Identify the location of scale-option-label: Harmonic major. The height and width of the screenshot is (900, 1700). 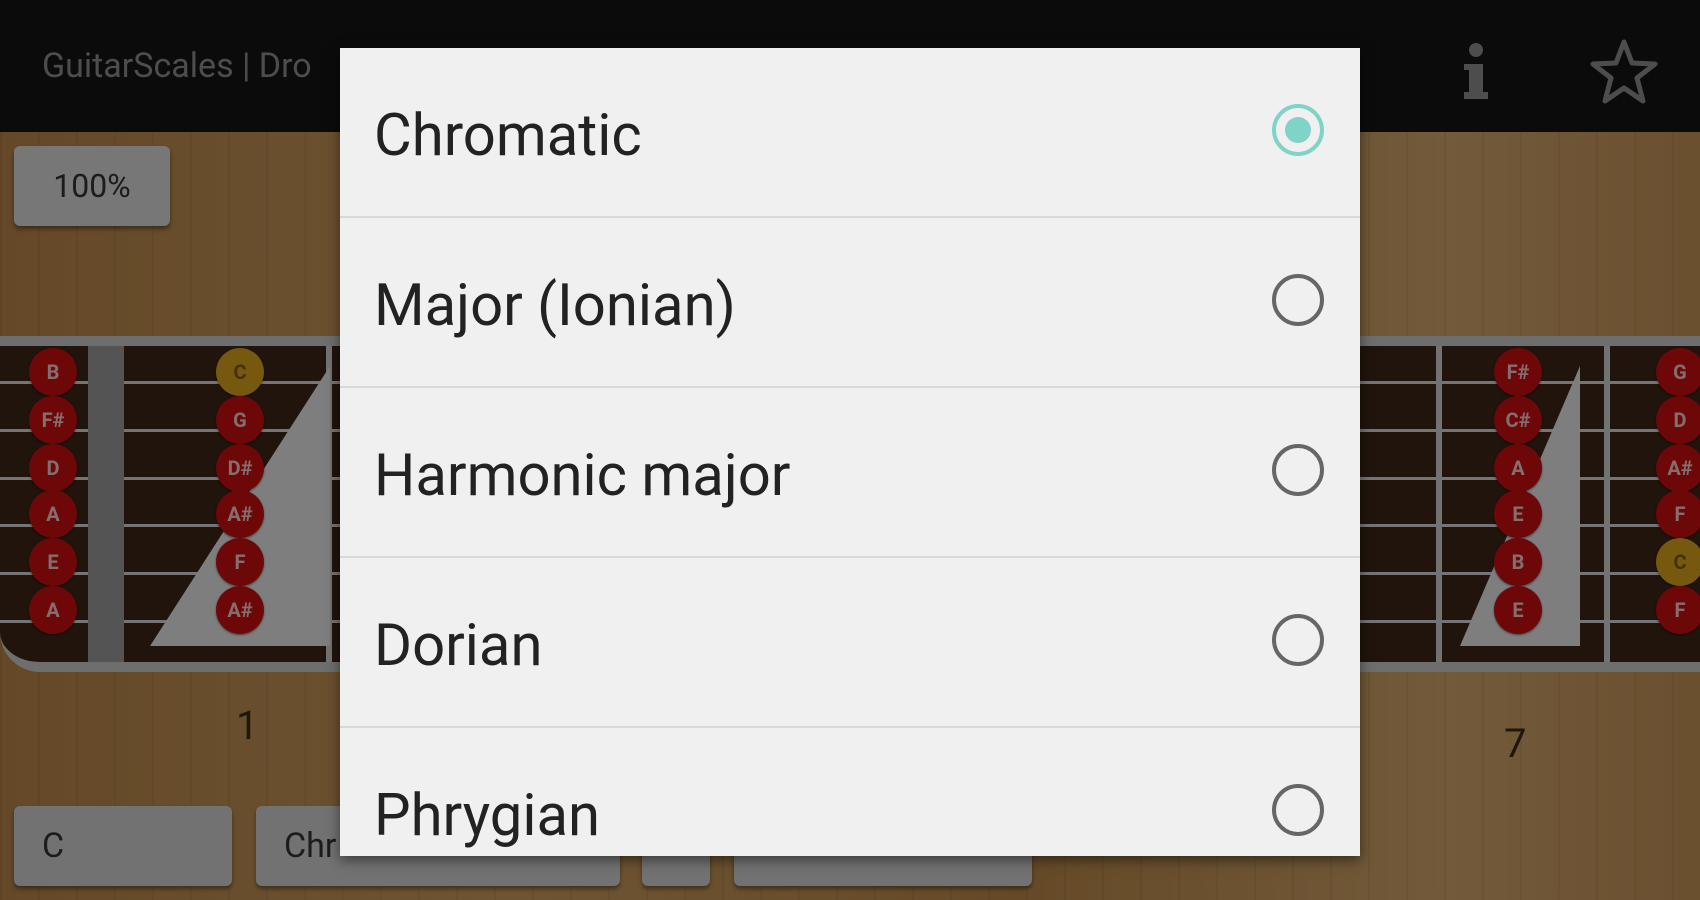
(582, 476).